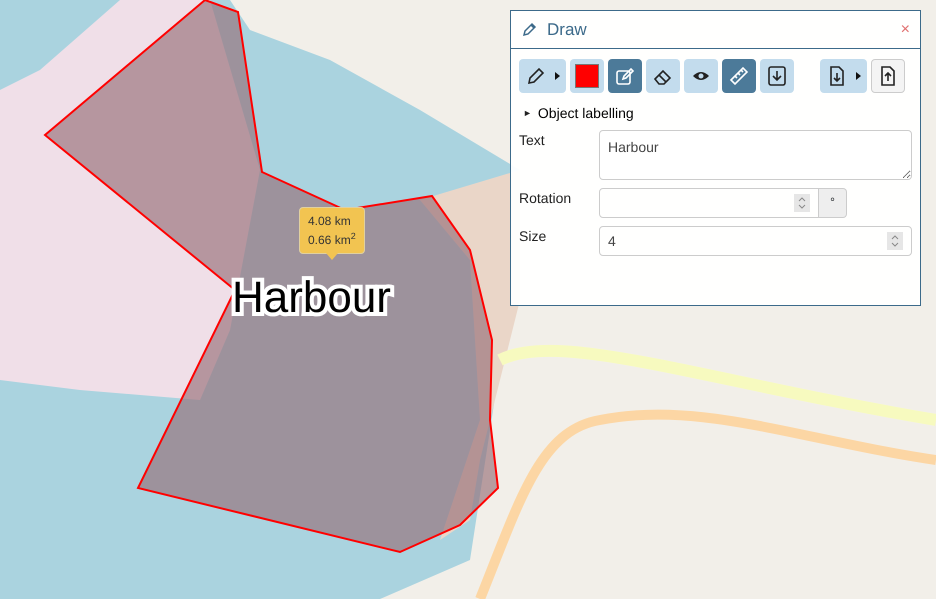  Describe the element at coordinates (755, 241) in the screenshot. I see `number-field: 4` at that location.